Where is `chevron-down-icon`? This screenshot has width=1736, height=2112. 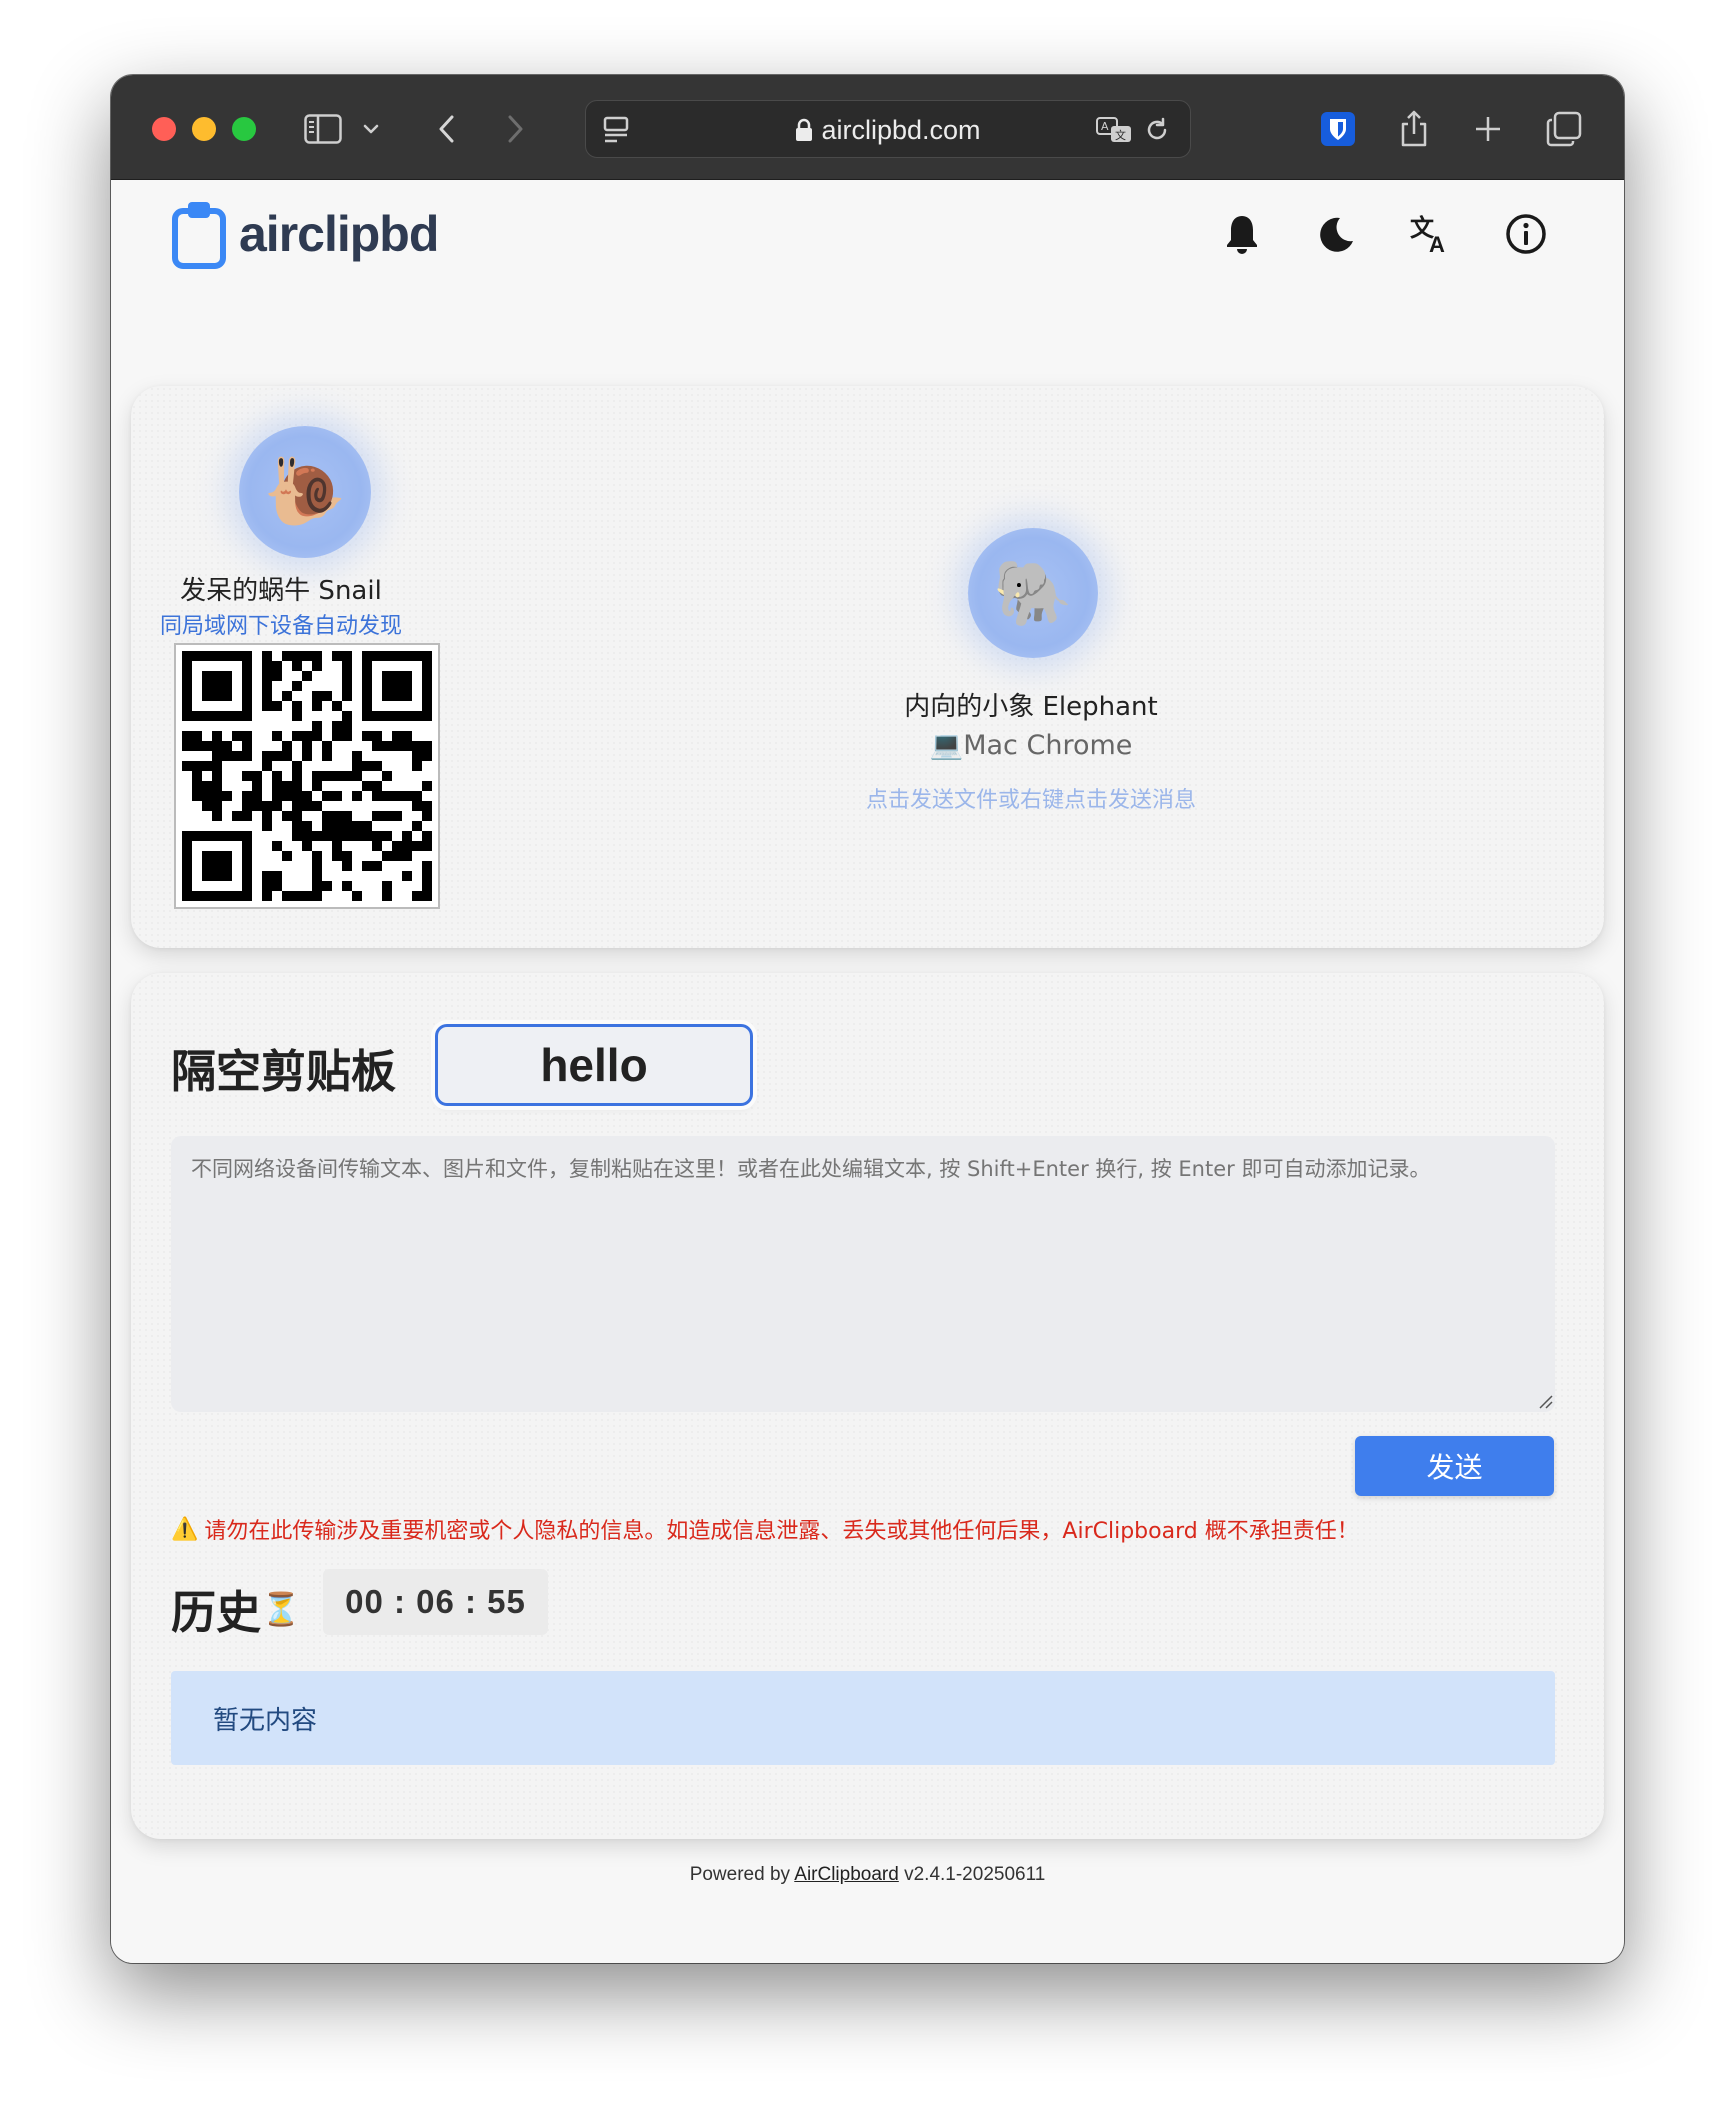
chevron-down-icon is located at coordinates (371, 129).